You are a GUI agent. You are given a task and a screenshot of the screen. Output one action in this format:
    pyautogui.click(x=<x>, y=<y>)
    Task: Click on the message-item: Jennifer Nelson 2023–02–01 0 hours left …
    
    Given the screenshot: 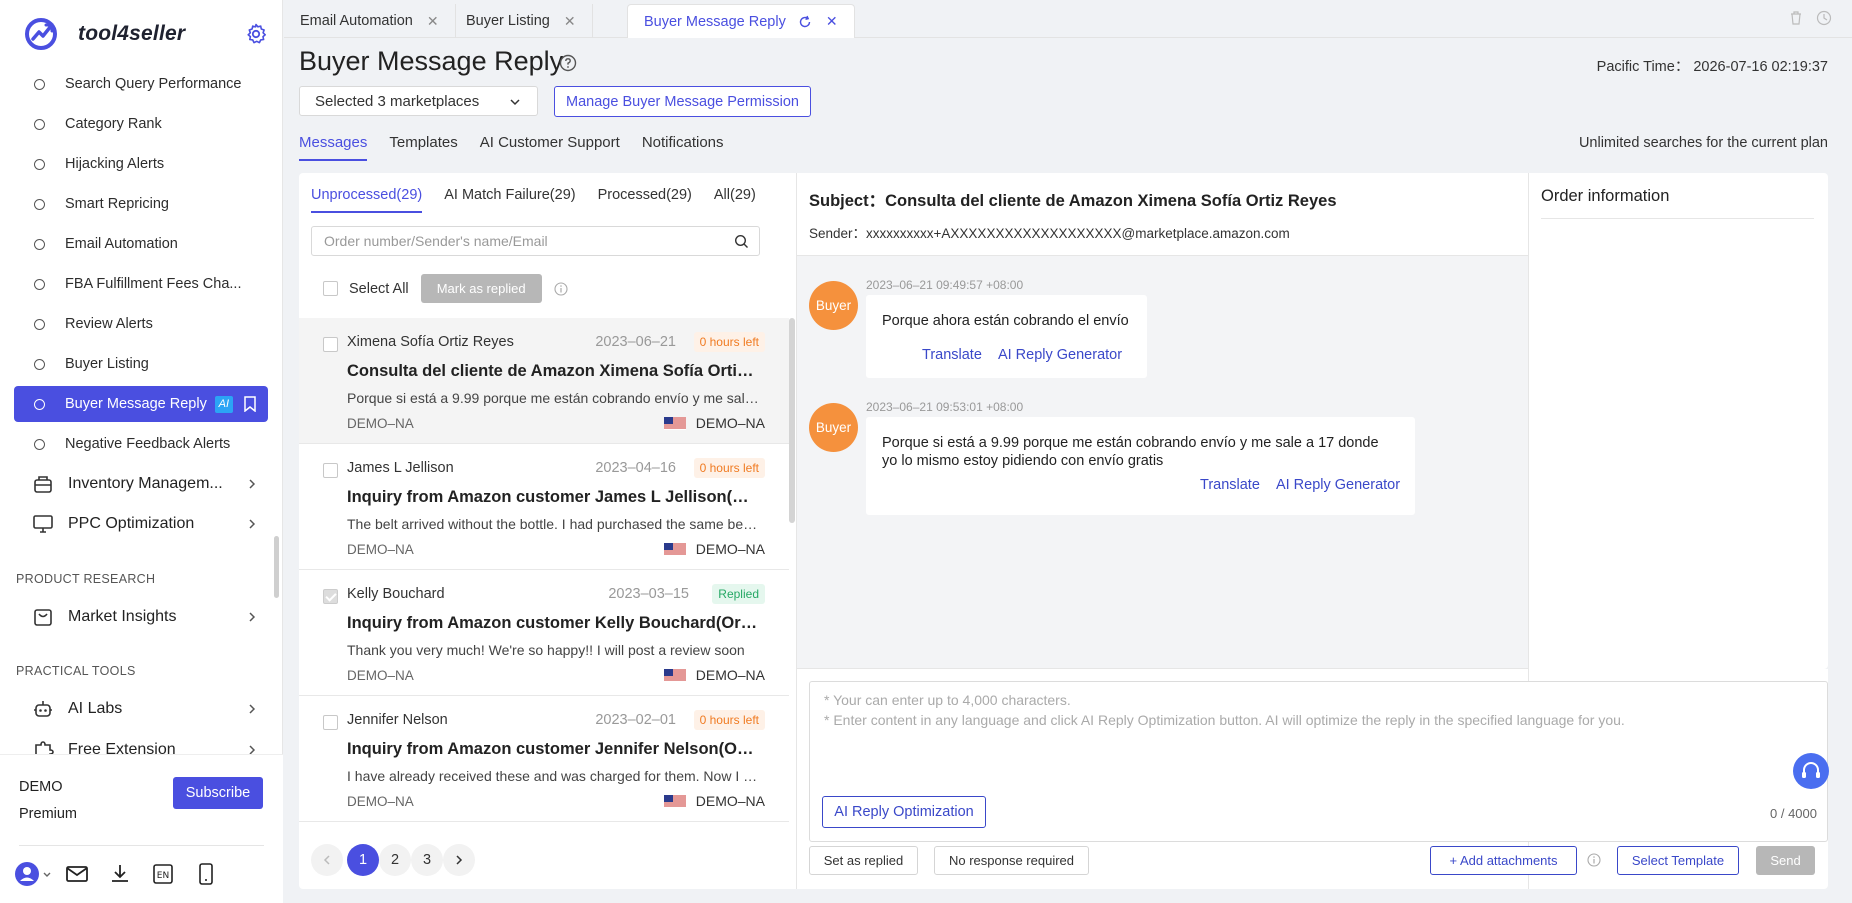 What is the action you would take?
    pyautogui.click(x=544, y=759)
    